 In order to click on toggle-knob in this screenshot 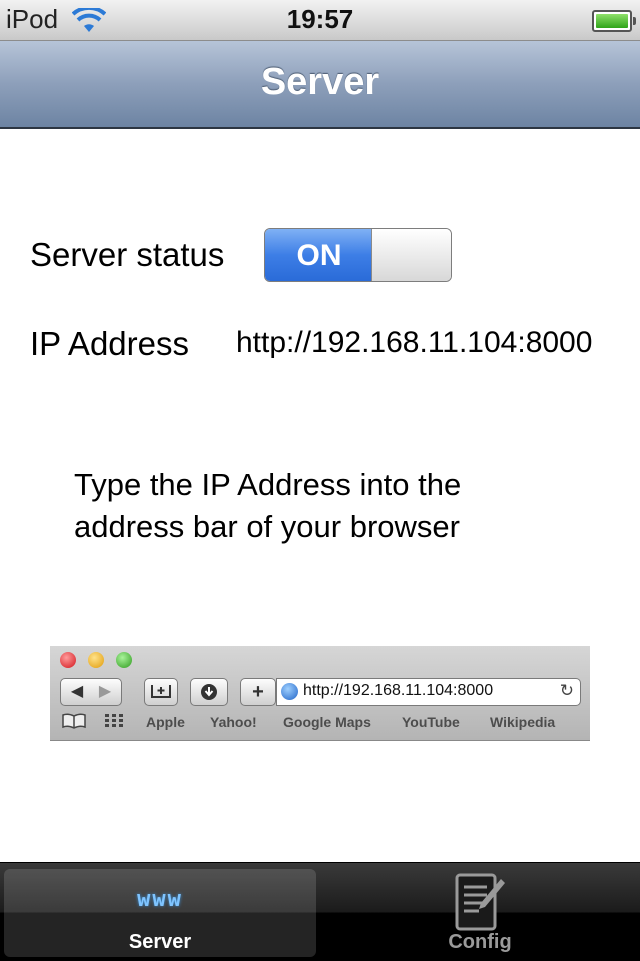, I will do `click(411, 255)`.